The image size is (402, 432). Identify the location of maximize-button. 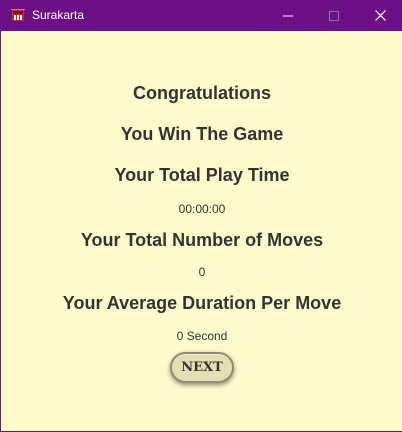
(334, 15).